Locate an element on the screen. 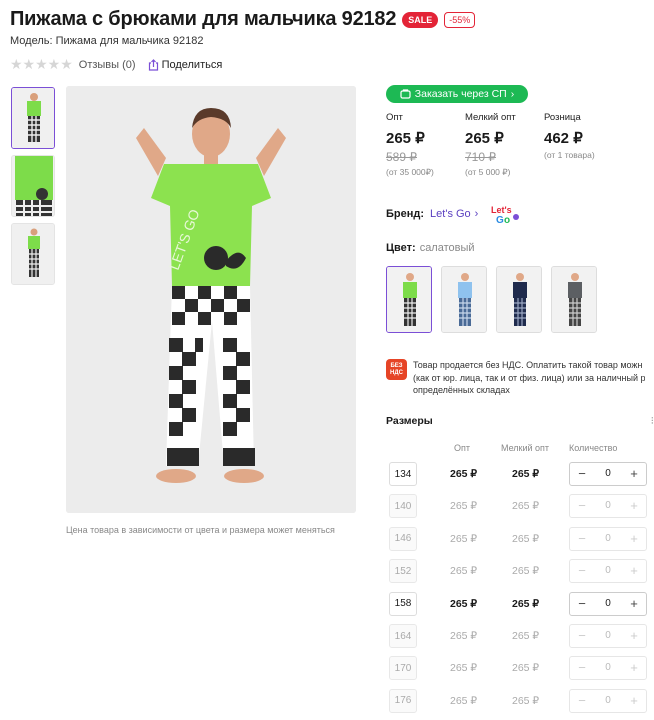 This screenshot has height=720, width=654. sizes-header: Размеры ⁝ is located at coordinates (520, 421).